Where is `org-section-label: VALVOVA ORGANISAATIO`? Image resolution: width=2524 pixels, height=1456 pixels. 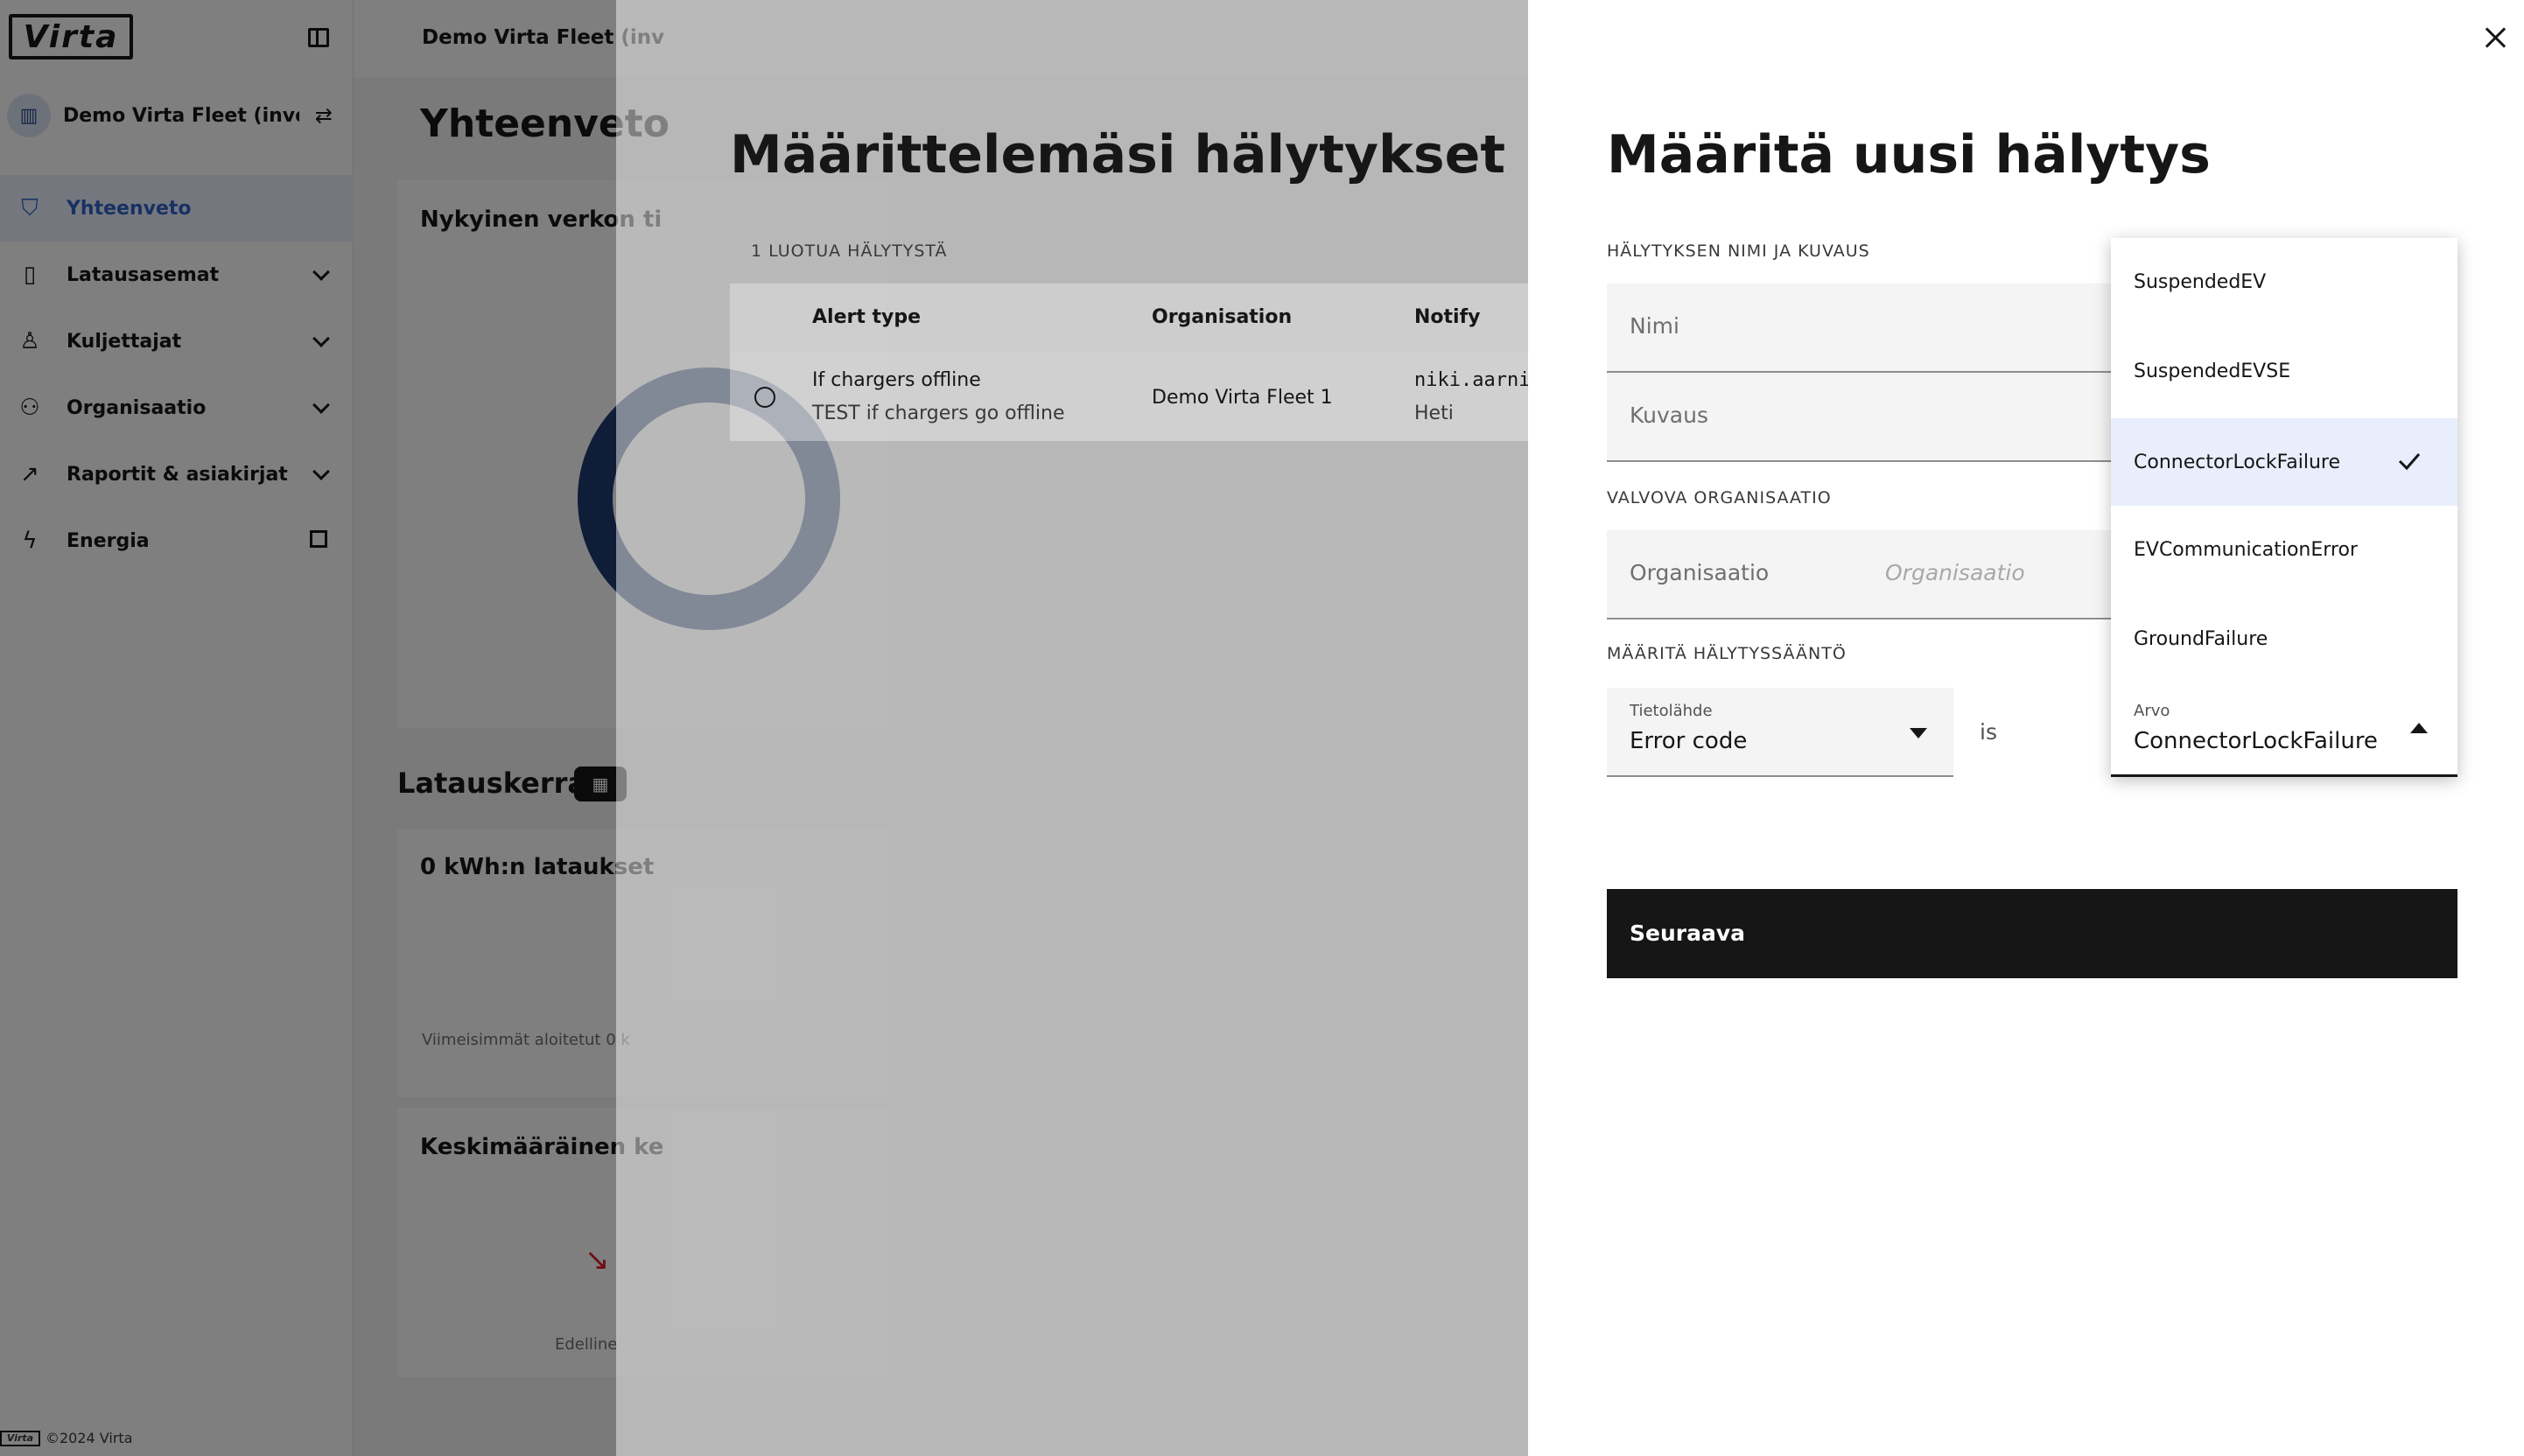 org-section-label: VALVOVA ORGANISAATIO is located at coordinates (1719, 498).